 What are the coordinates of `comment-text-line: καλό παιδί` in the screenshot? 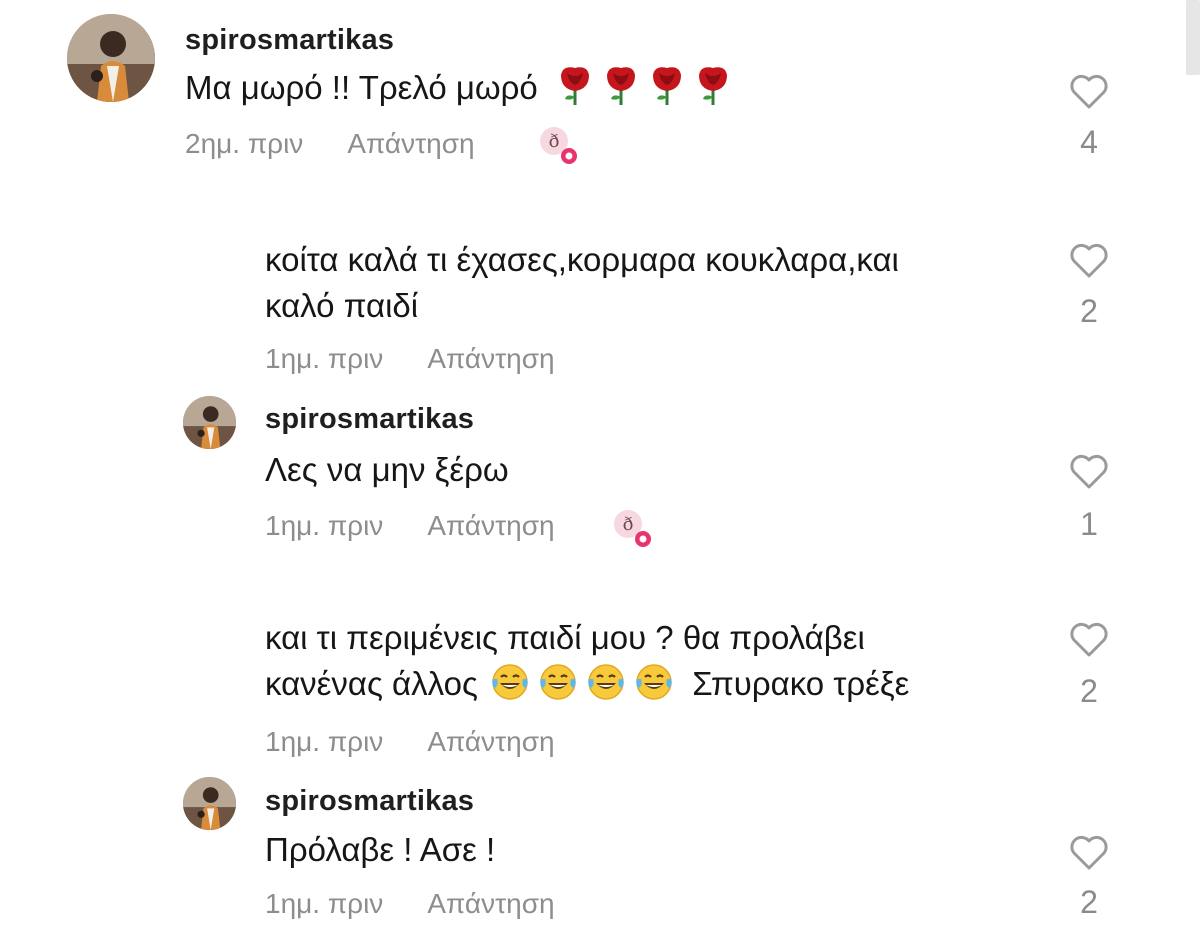 It's located at (342, 305).